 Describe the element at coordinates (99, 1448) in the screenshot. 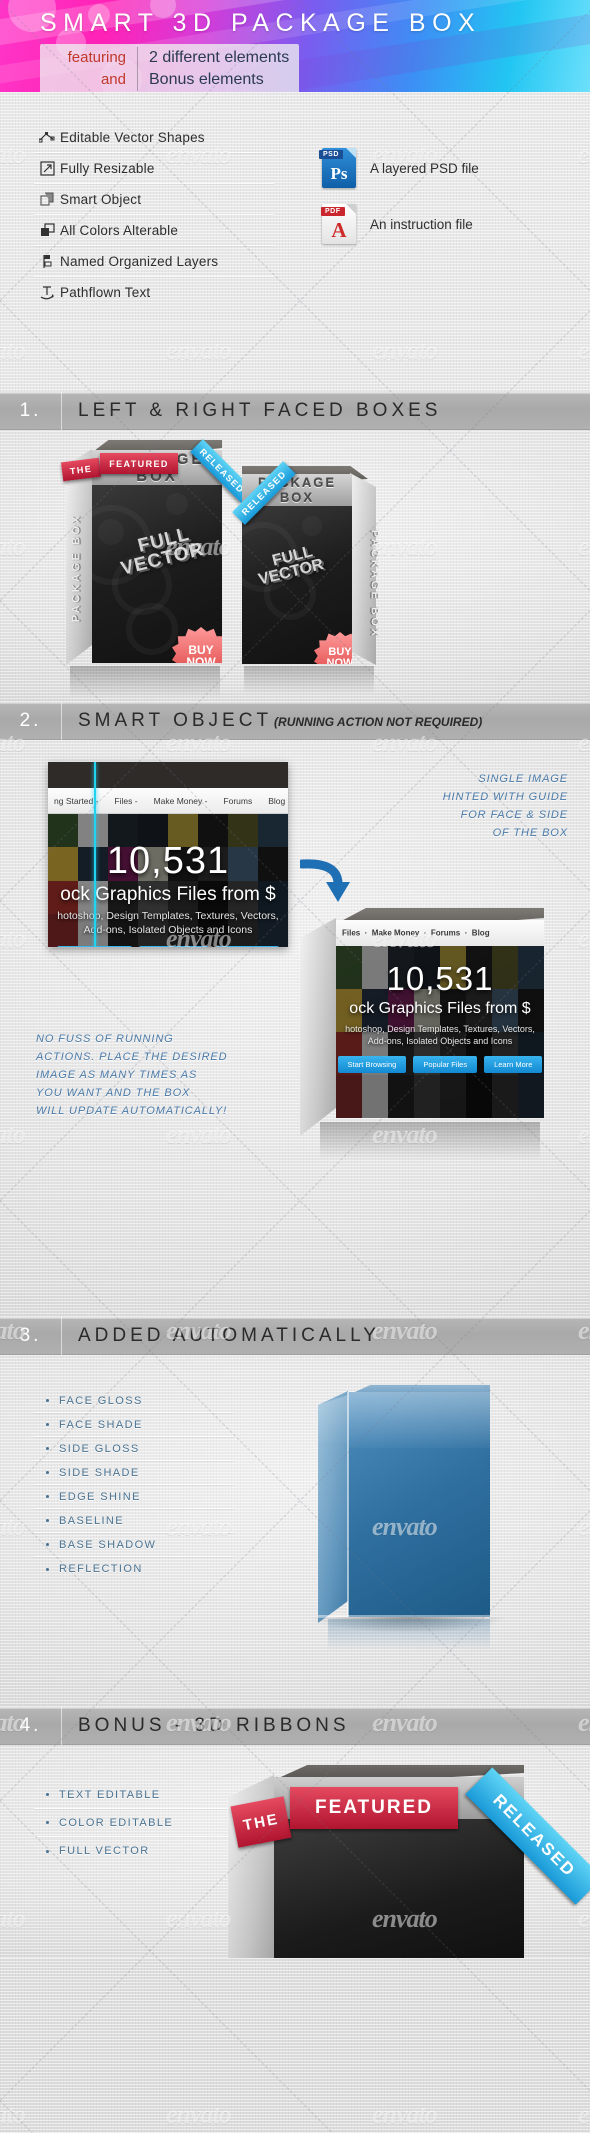

I see `list-item-label: SIDE GLOSS` at that location.